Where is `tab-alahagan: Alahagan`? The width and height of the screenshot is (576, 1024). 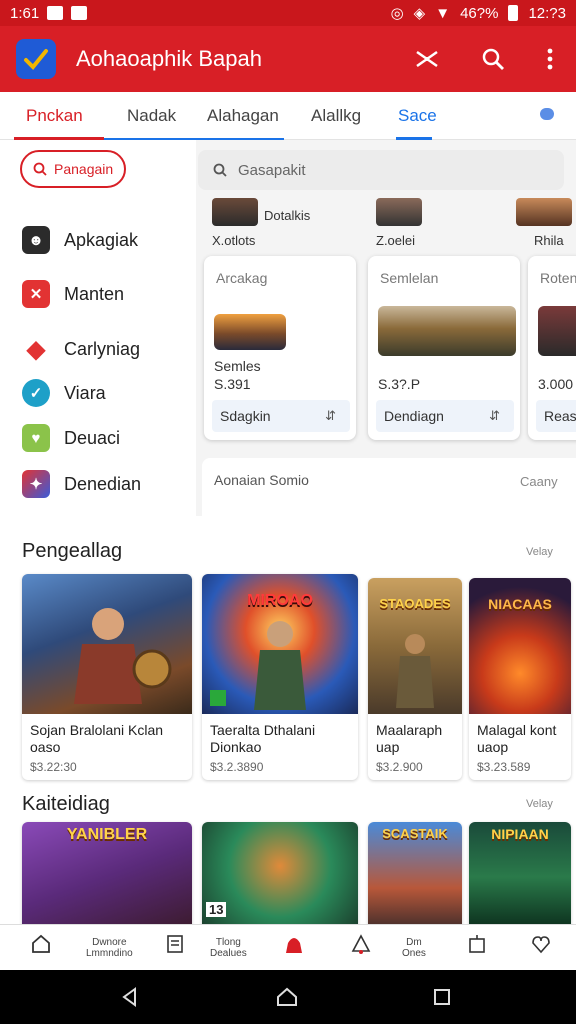
tab-alahagan: Alahagan is located at coordinates (243, 116).